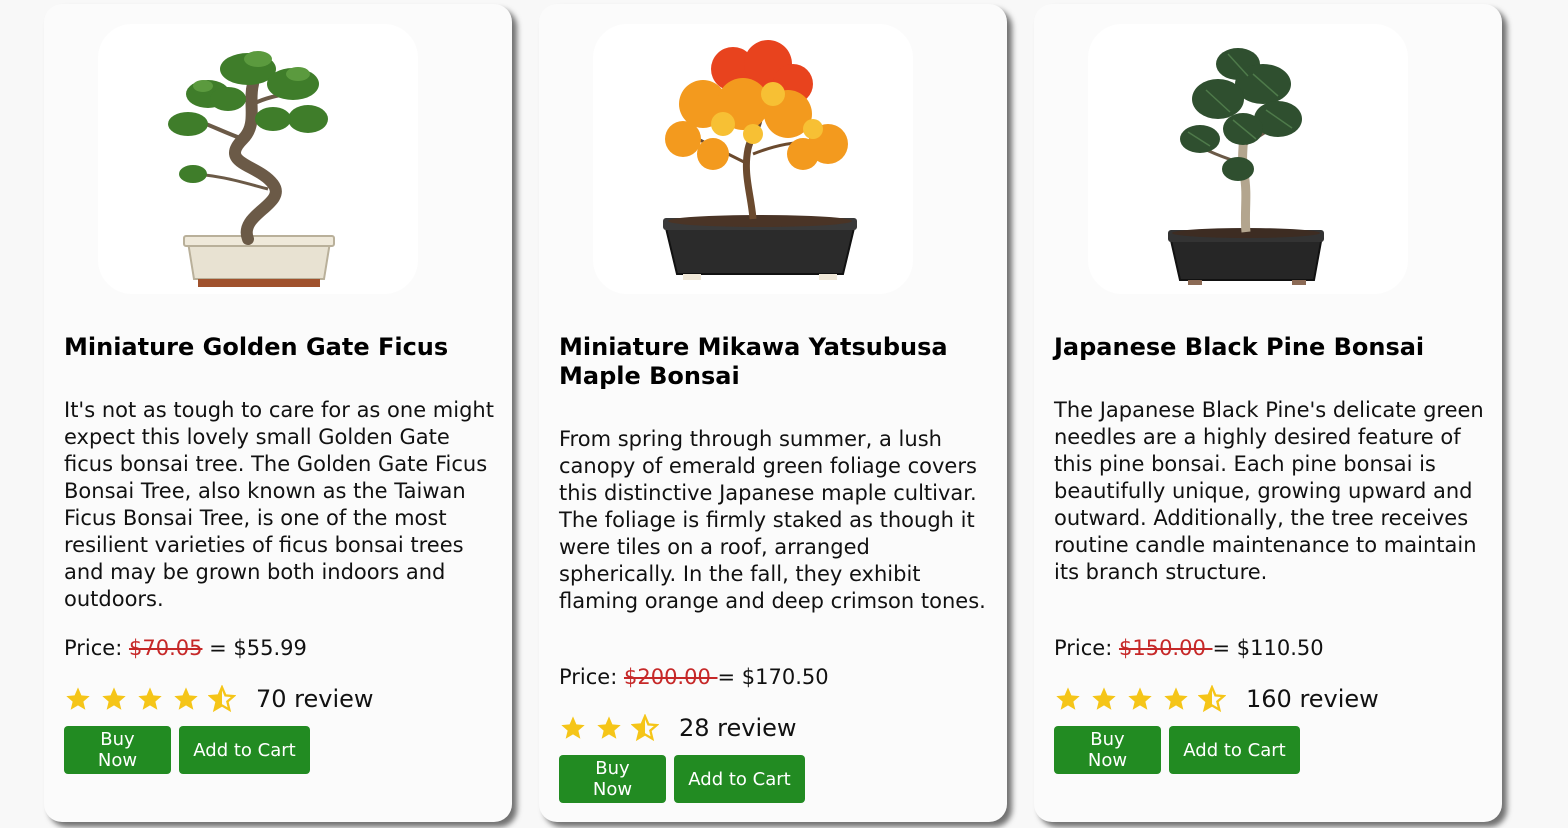  What do you see at coordinates (1239, 347) in the screenshot?
I see `product-title: Japanese Black Pine Bonsai` at bounding box center [1239, 347].